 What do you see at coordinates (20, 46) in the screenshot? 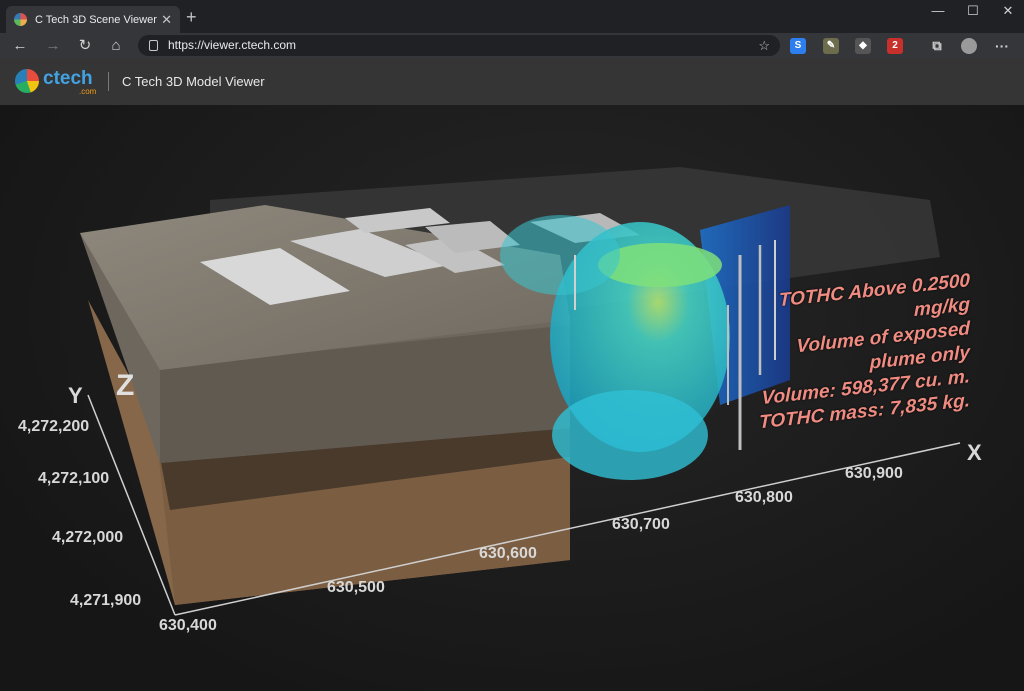
I see `back-icon: ←` at bounding box center [20, 46].